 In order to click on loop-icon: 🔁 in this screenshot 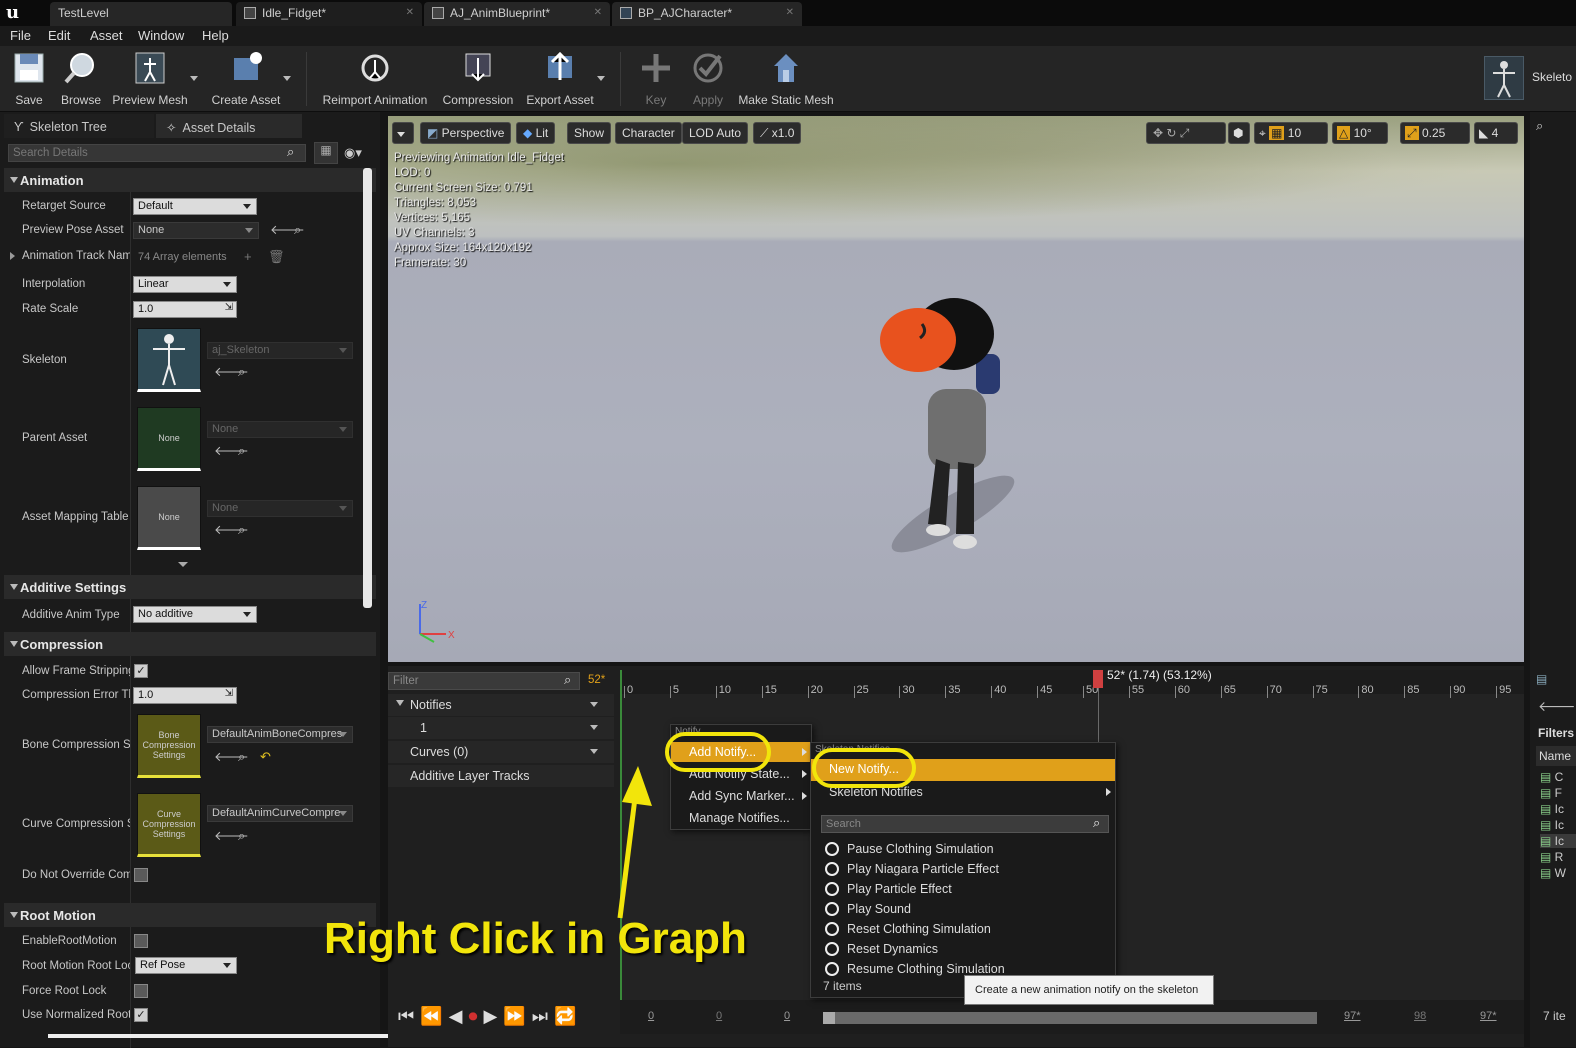, I will do `click(568, 1016)`.